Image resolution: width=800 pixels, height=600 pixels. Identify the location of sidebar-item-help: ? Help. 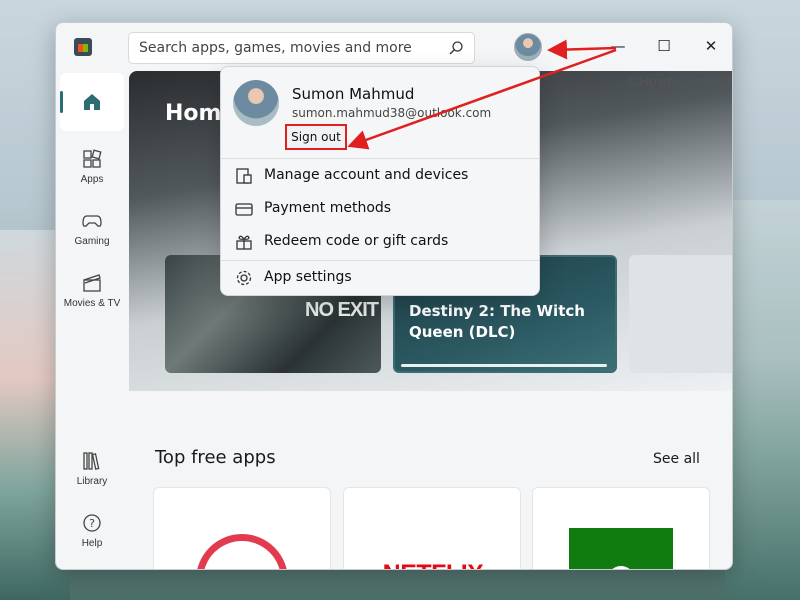
(92, 530).